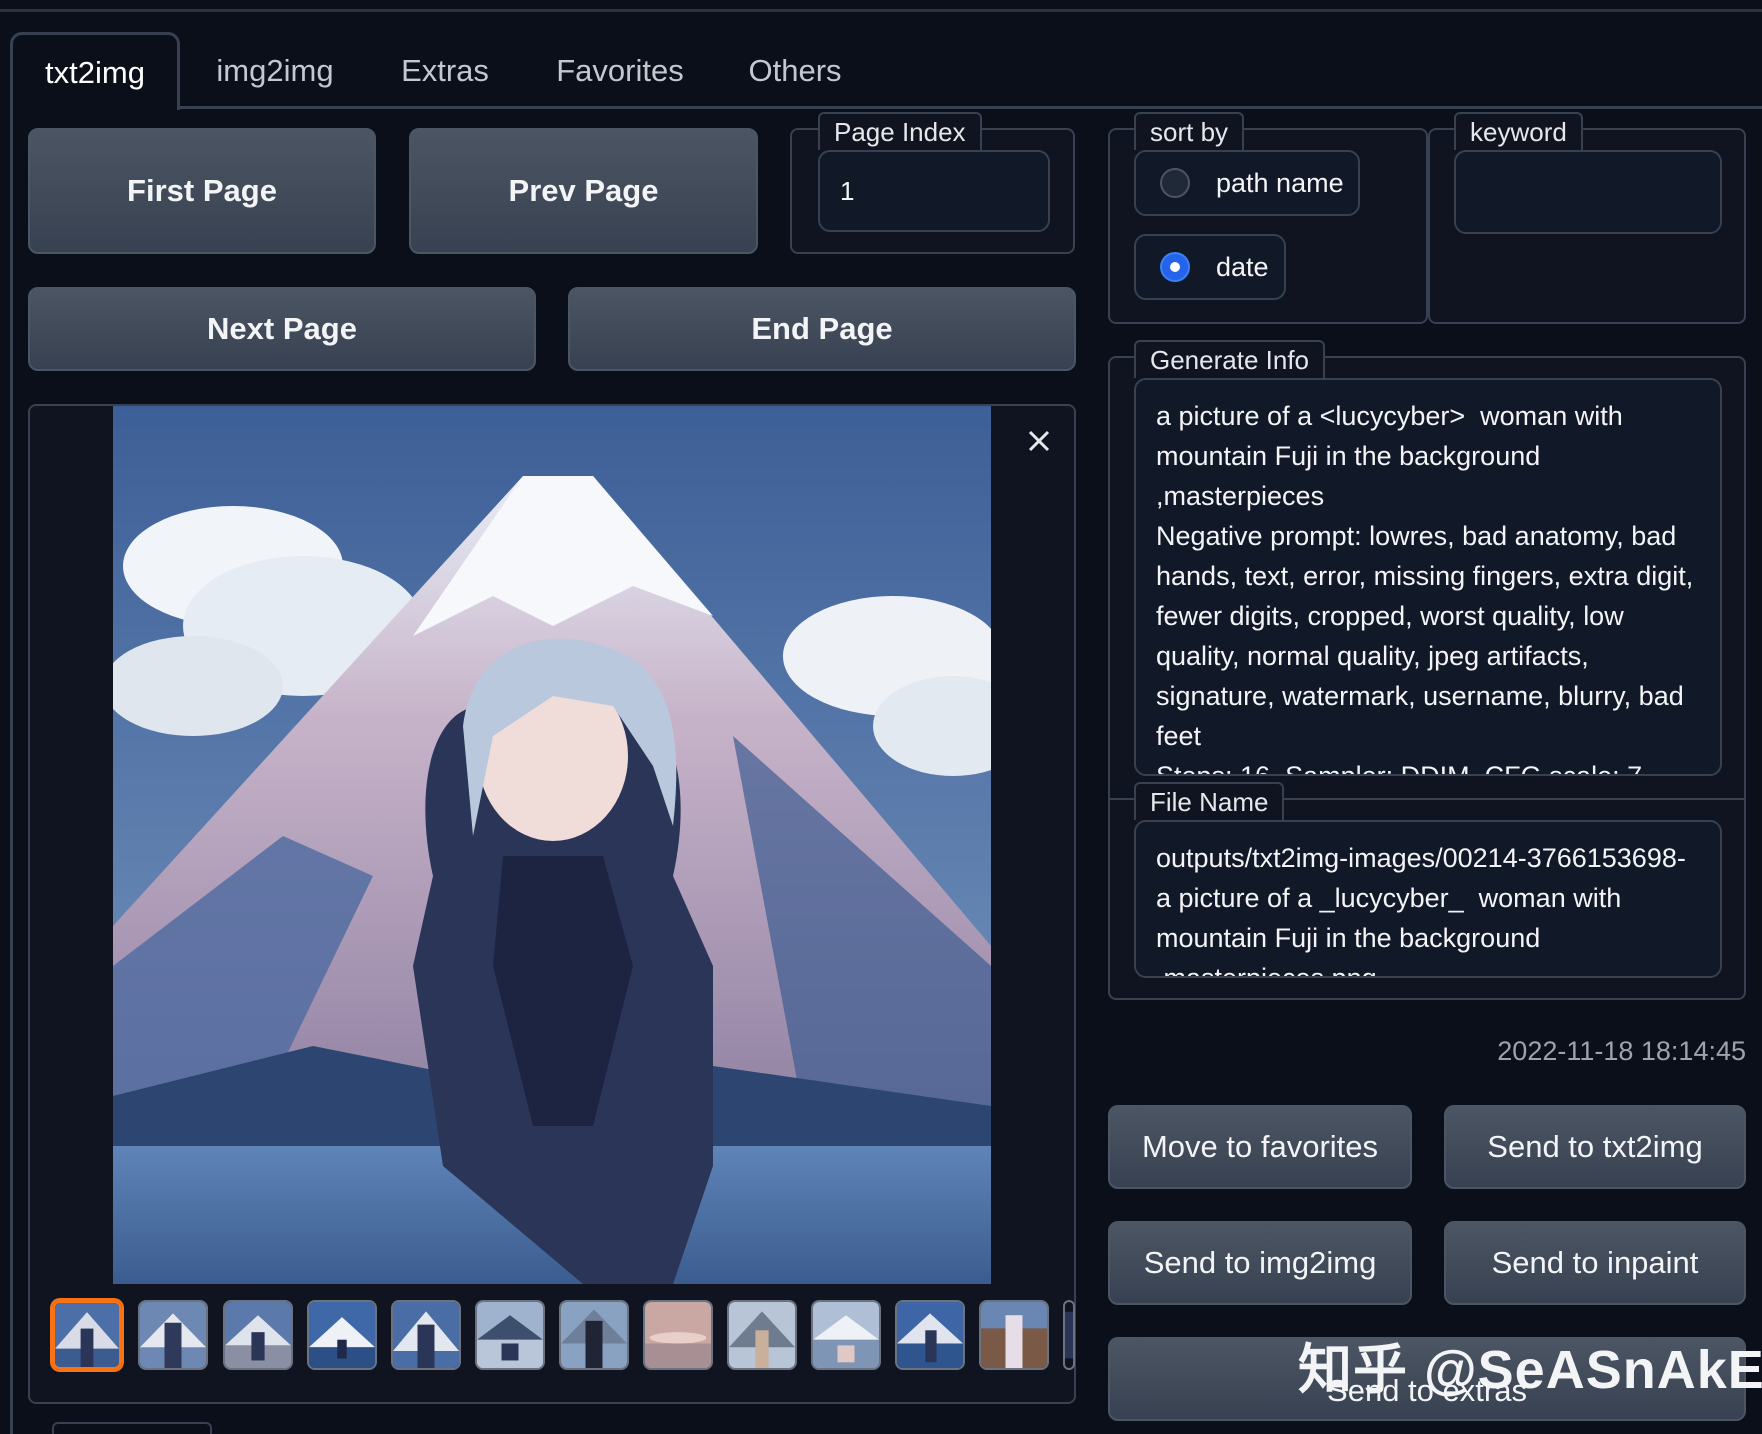  What do you see at coordinates (1260, 1147) in the screenshot?
I see `move-to-favorites-button: Move to favorites` at bounding box center [1260, 1147].